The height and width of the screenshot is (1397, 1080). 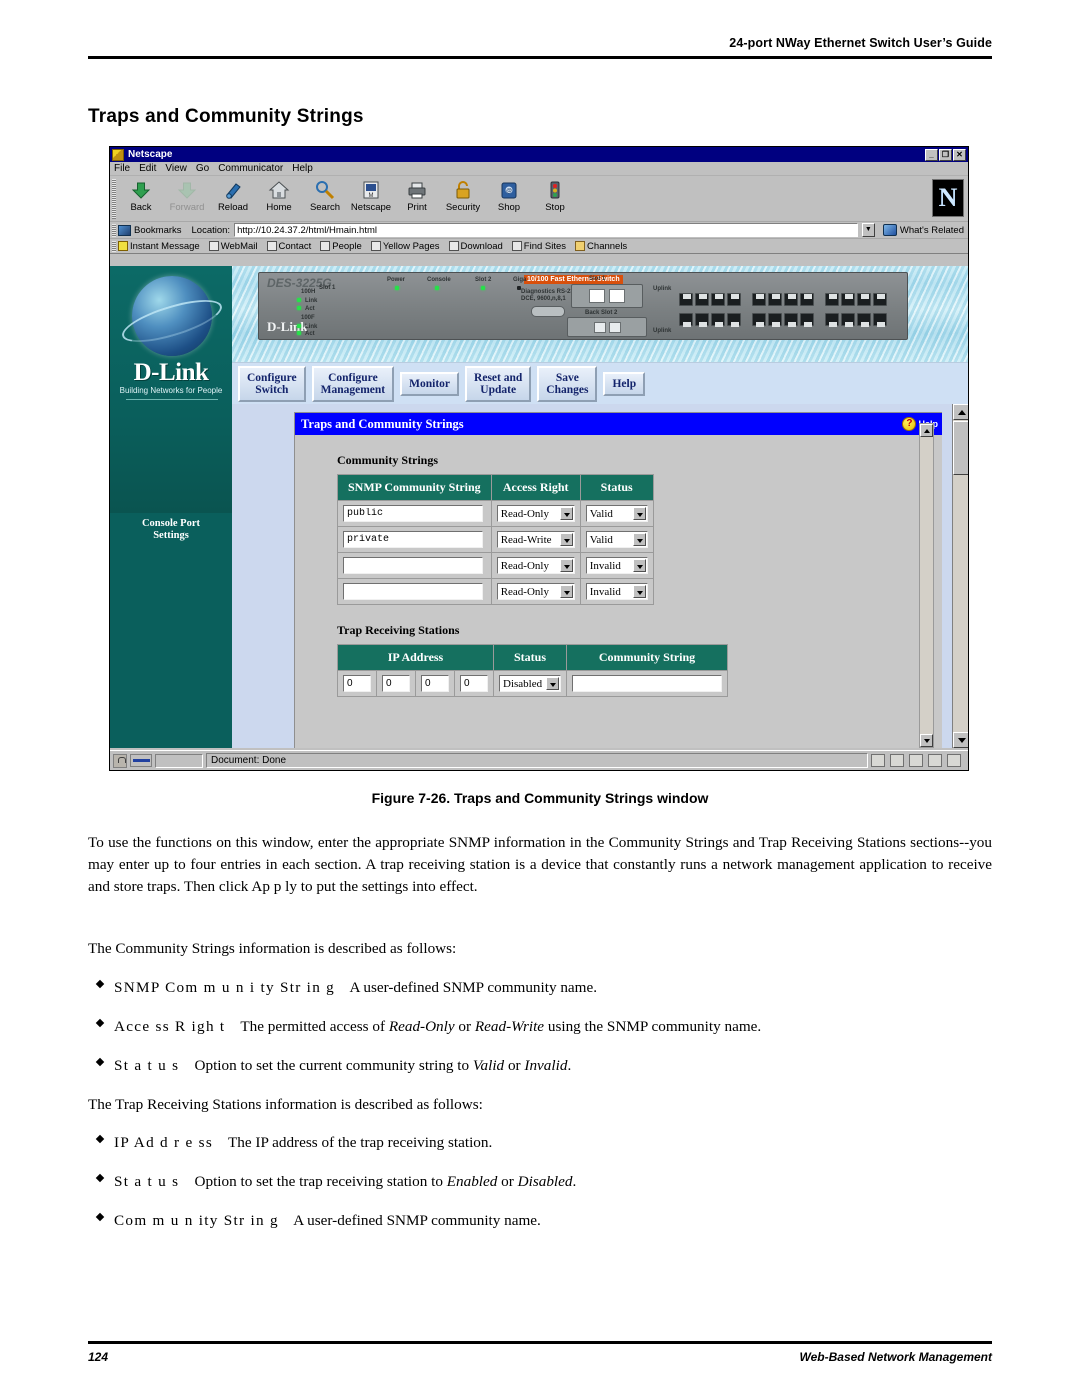 What do you see at coordinates (878, 760) in the screenshot?
I see `navigator-icon` at bounding box center [878, 760].